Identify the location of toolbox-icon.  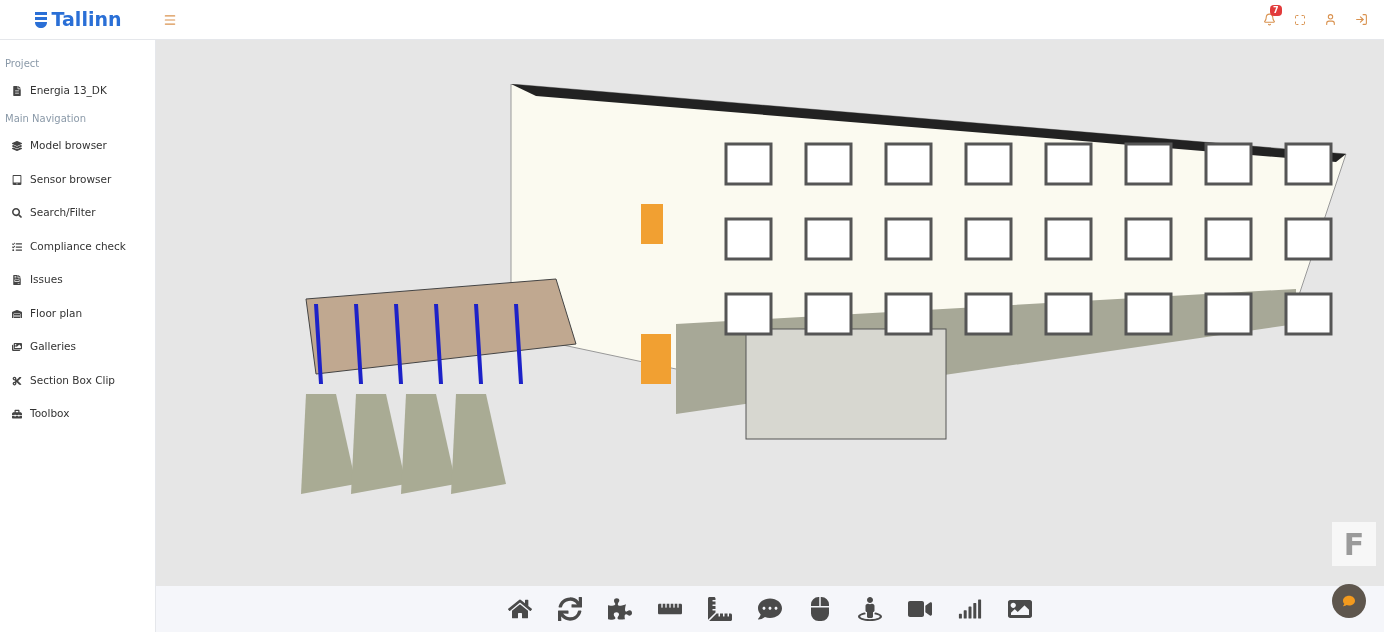
(17, 414).